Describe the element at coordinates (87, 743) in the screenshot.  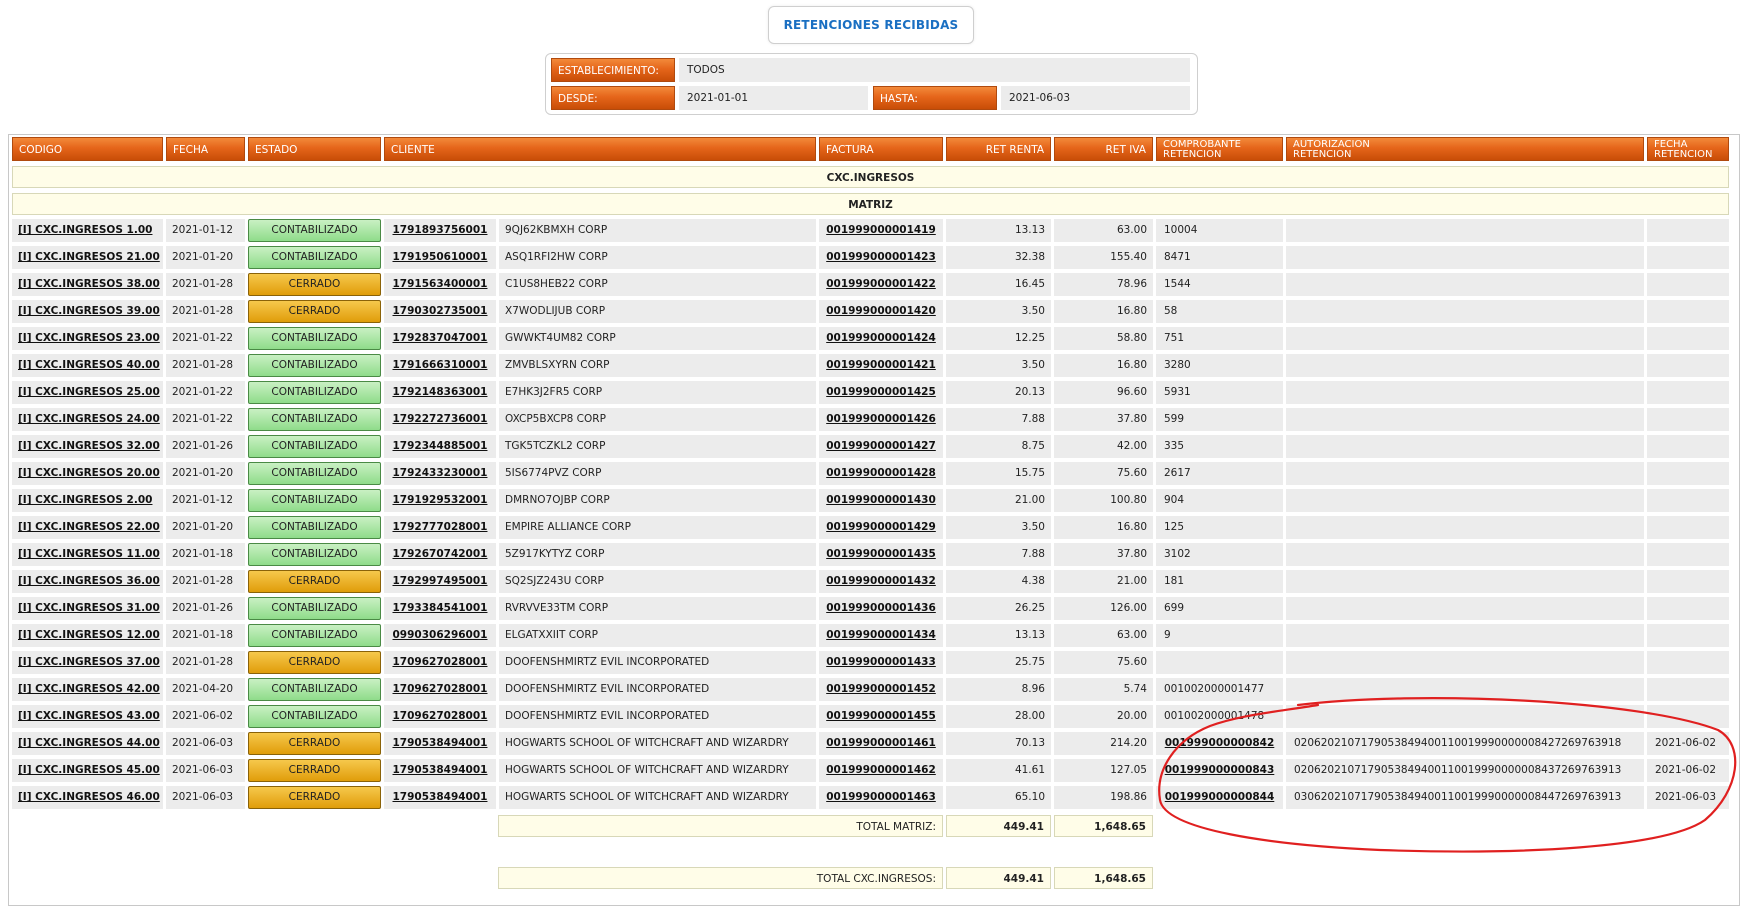
I see `cell-codigo: [I] CXC.INGRESOS 44.00` at that location.